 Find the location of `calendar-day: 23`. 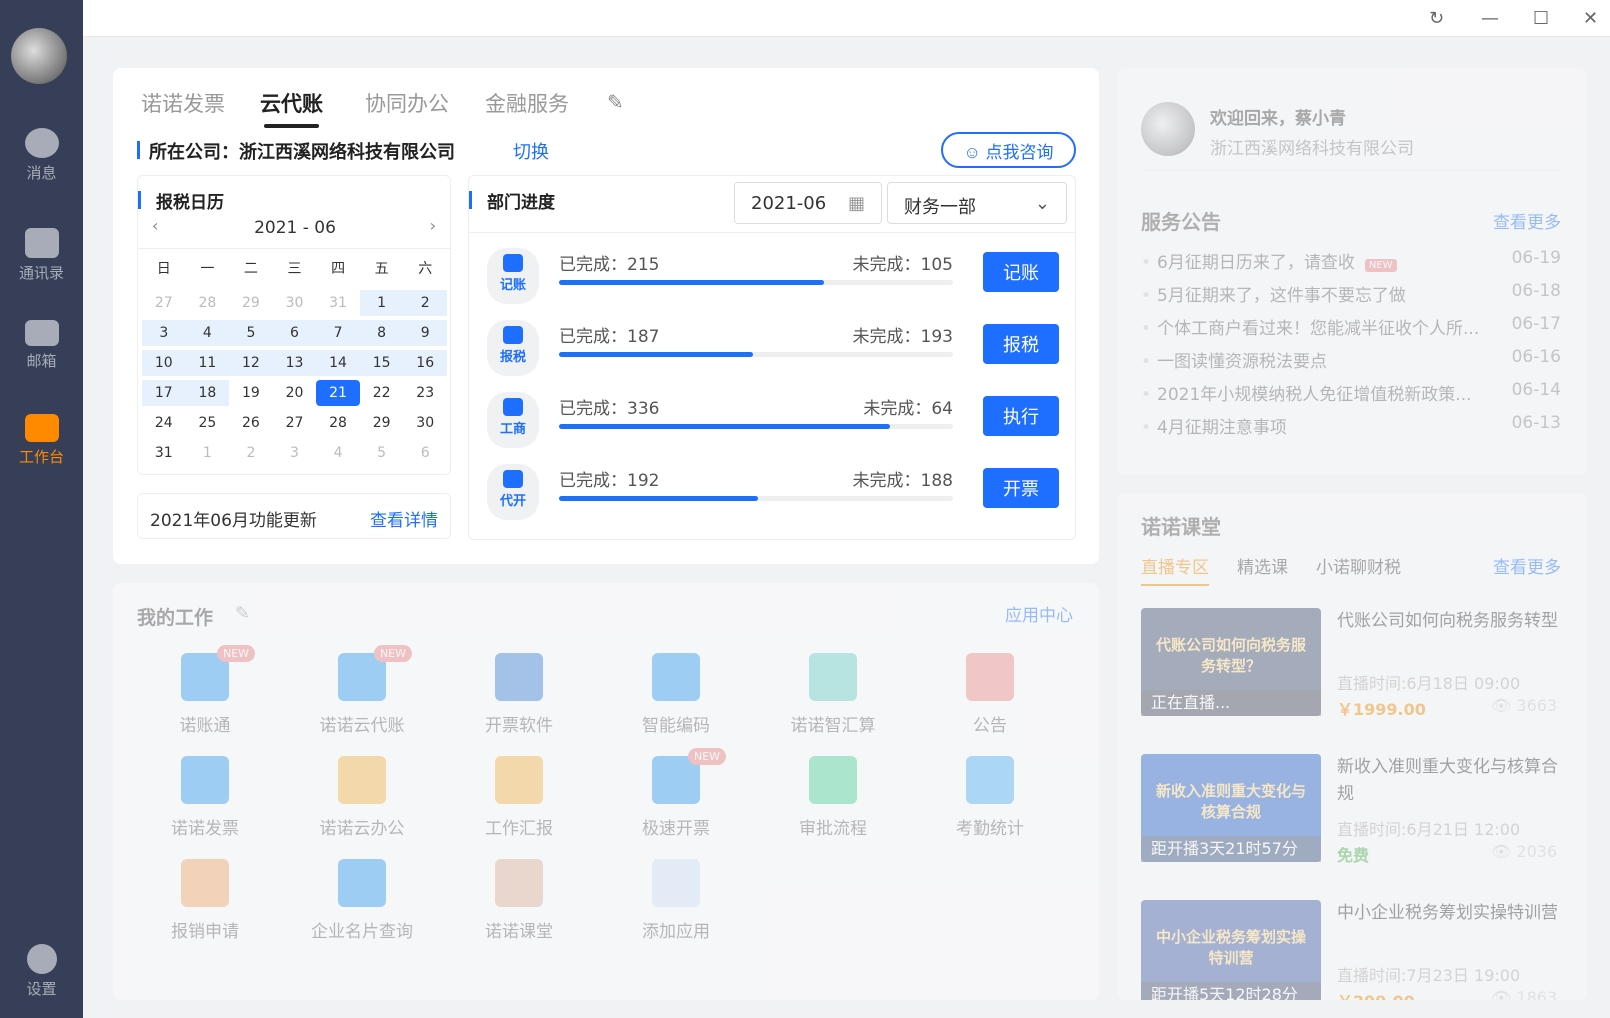

calendar-day: 23 is located at coordinates (425, 393).